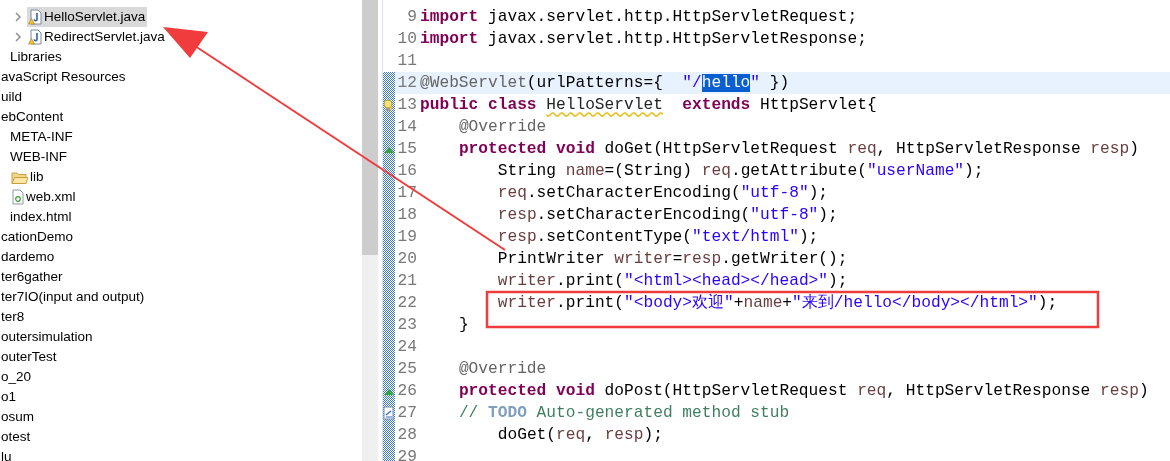 The height and width of the screenshot is (461, 1170). Describe the element at coordinates (39, 157) in the screenshot. I see `tree-item: WEB-INF` at that location.